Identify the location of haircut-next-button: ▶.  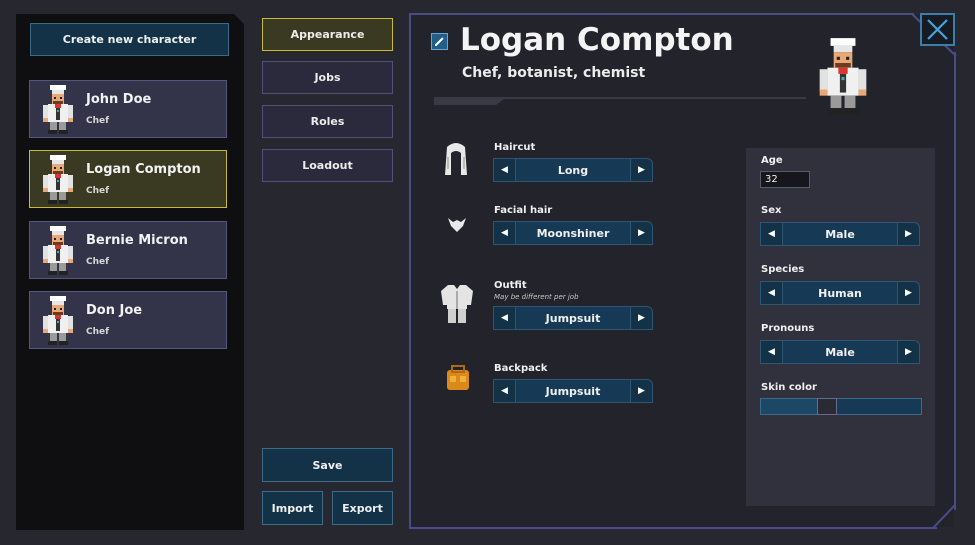
(641, 170).